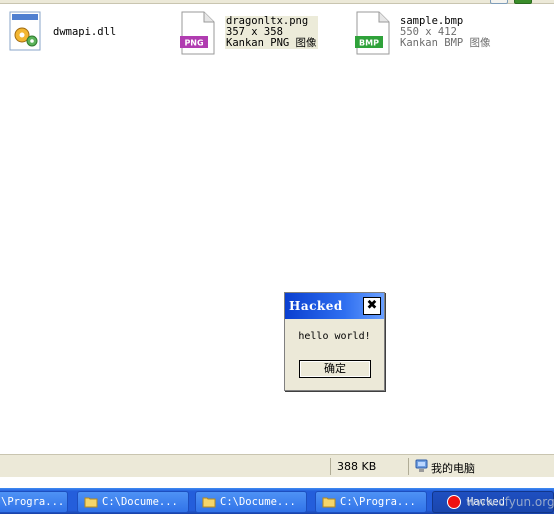 The height and width of the screenshot is (514, 554). What do you see at coordinates (523, 2) in the screenshot?
I see `go-button` at bounding box center [523, 2].